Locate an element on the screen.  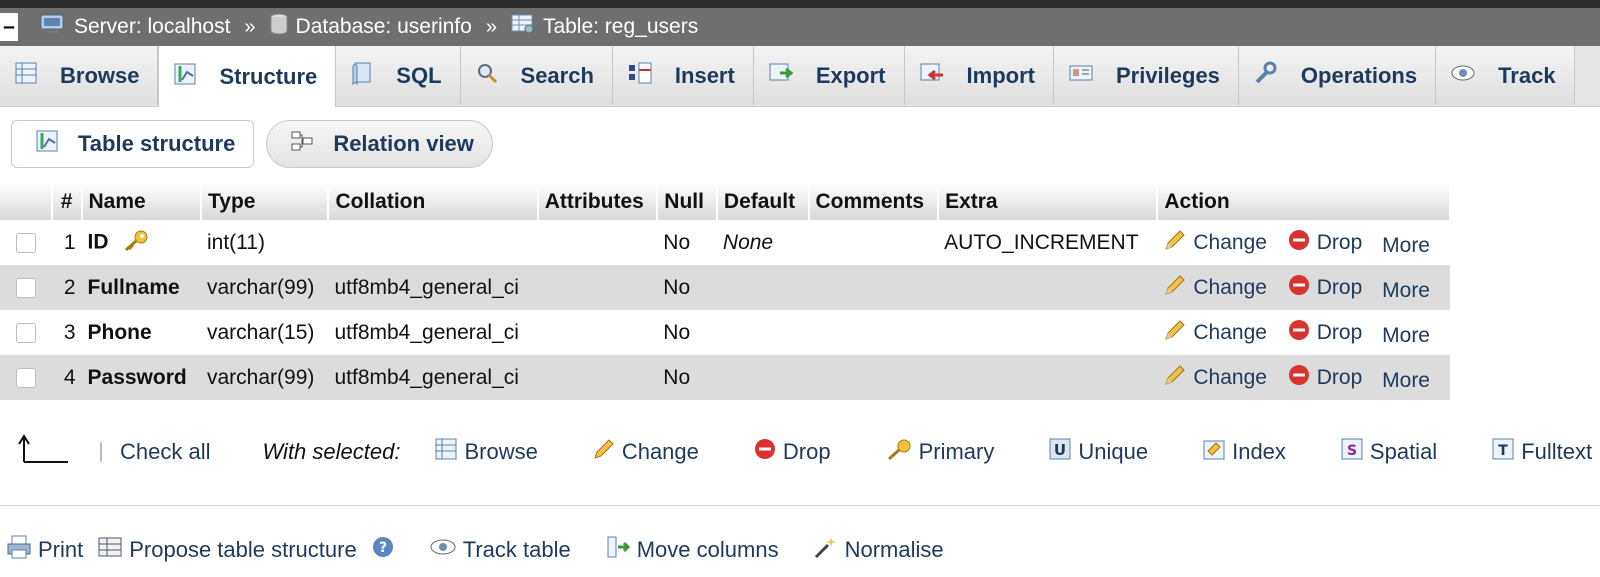
tab-import: Import is located at coordinates (979, 75).